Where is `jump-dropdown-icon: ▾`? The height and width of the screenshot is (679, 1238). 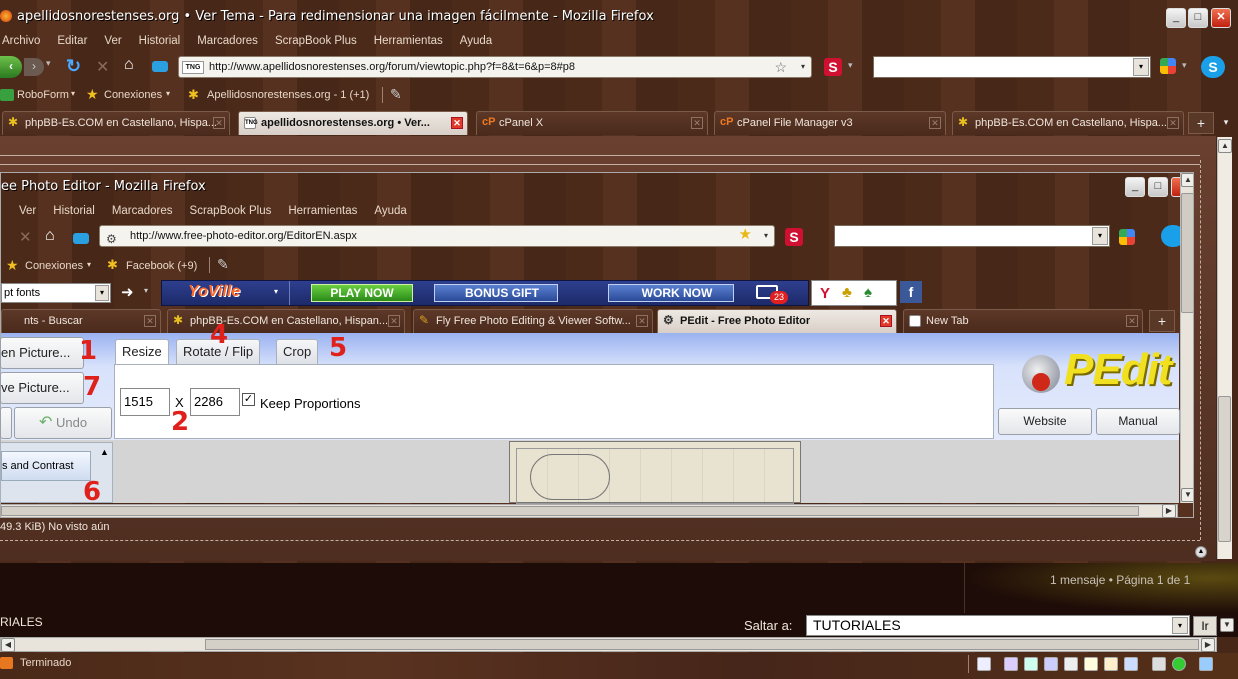
jump-dropdown-icon: ▾ is located at coordinates (1180, 625).